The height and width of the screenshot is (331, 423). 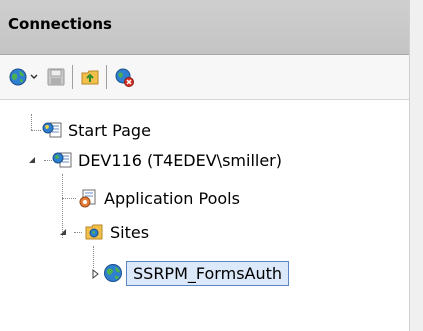 What do you see at coordinates (130, 232) in the screenshot?
I see `tree-node-label: Sites` at bounding box center [130, 232].